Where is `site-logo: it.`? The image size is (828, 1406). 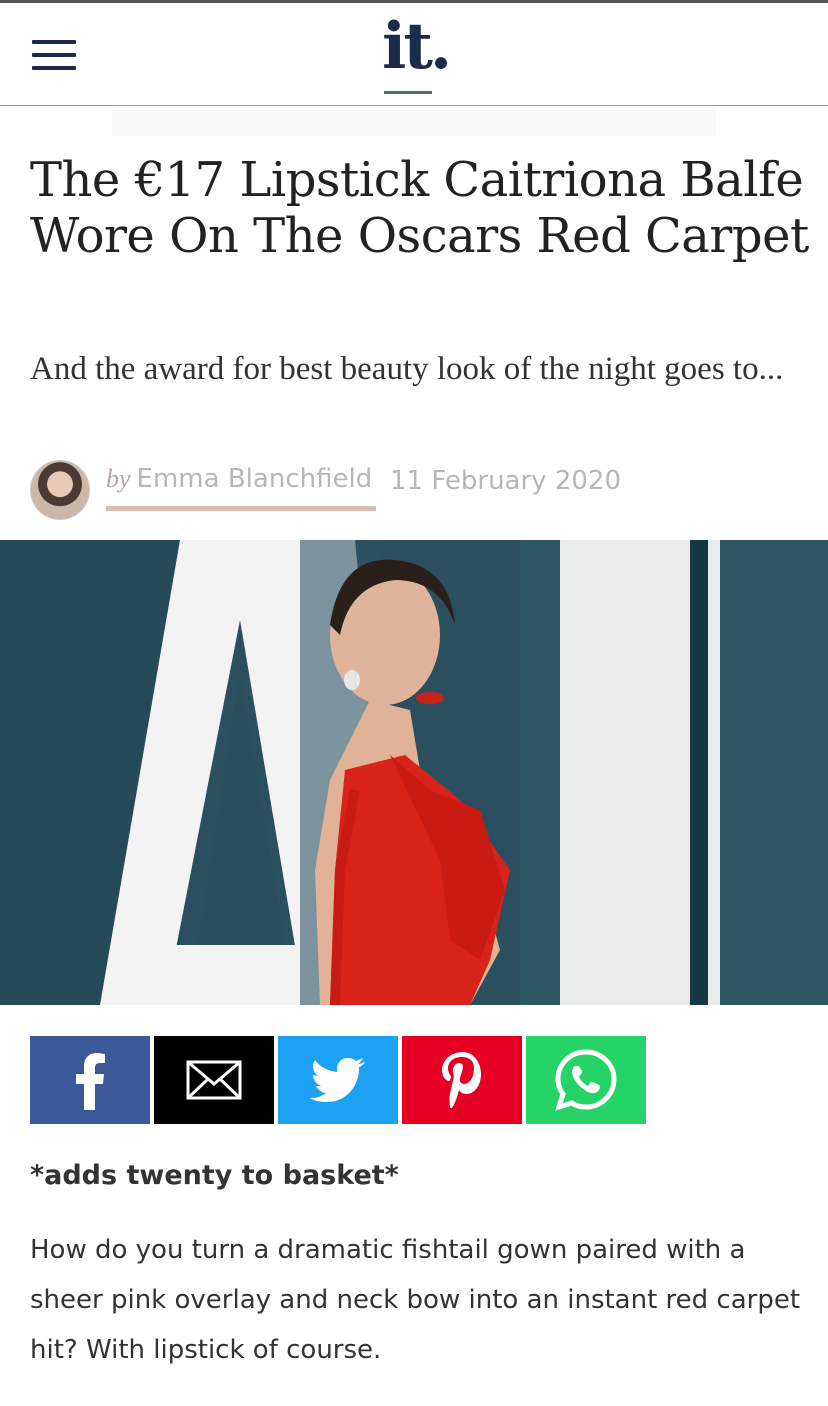 site-logo: it. is located at coordinates (416, 54).